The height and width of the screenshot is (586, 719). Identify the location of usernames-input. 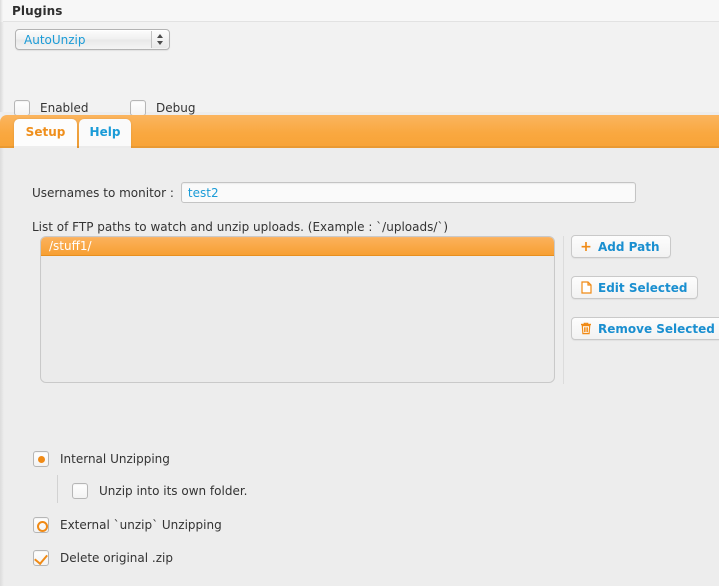
(408, 192).